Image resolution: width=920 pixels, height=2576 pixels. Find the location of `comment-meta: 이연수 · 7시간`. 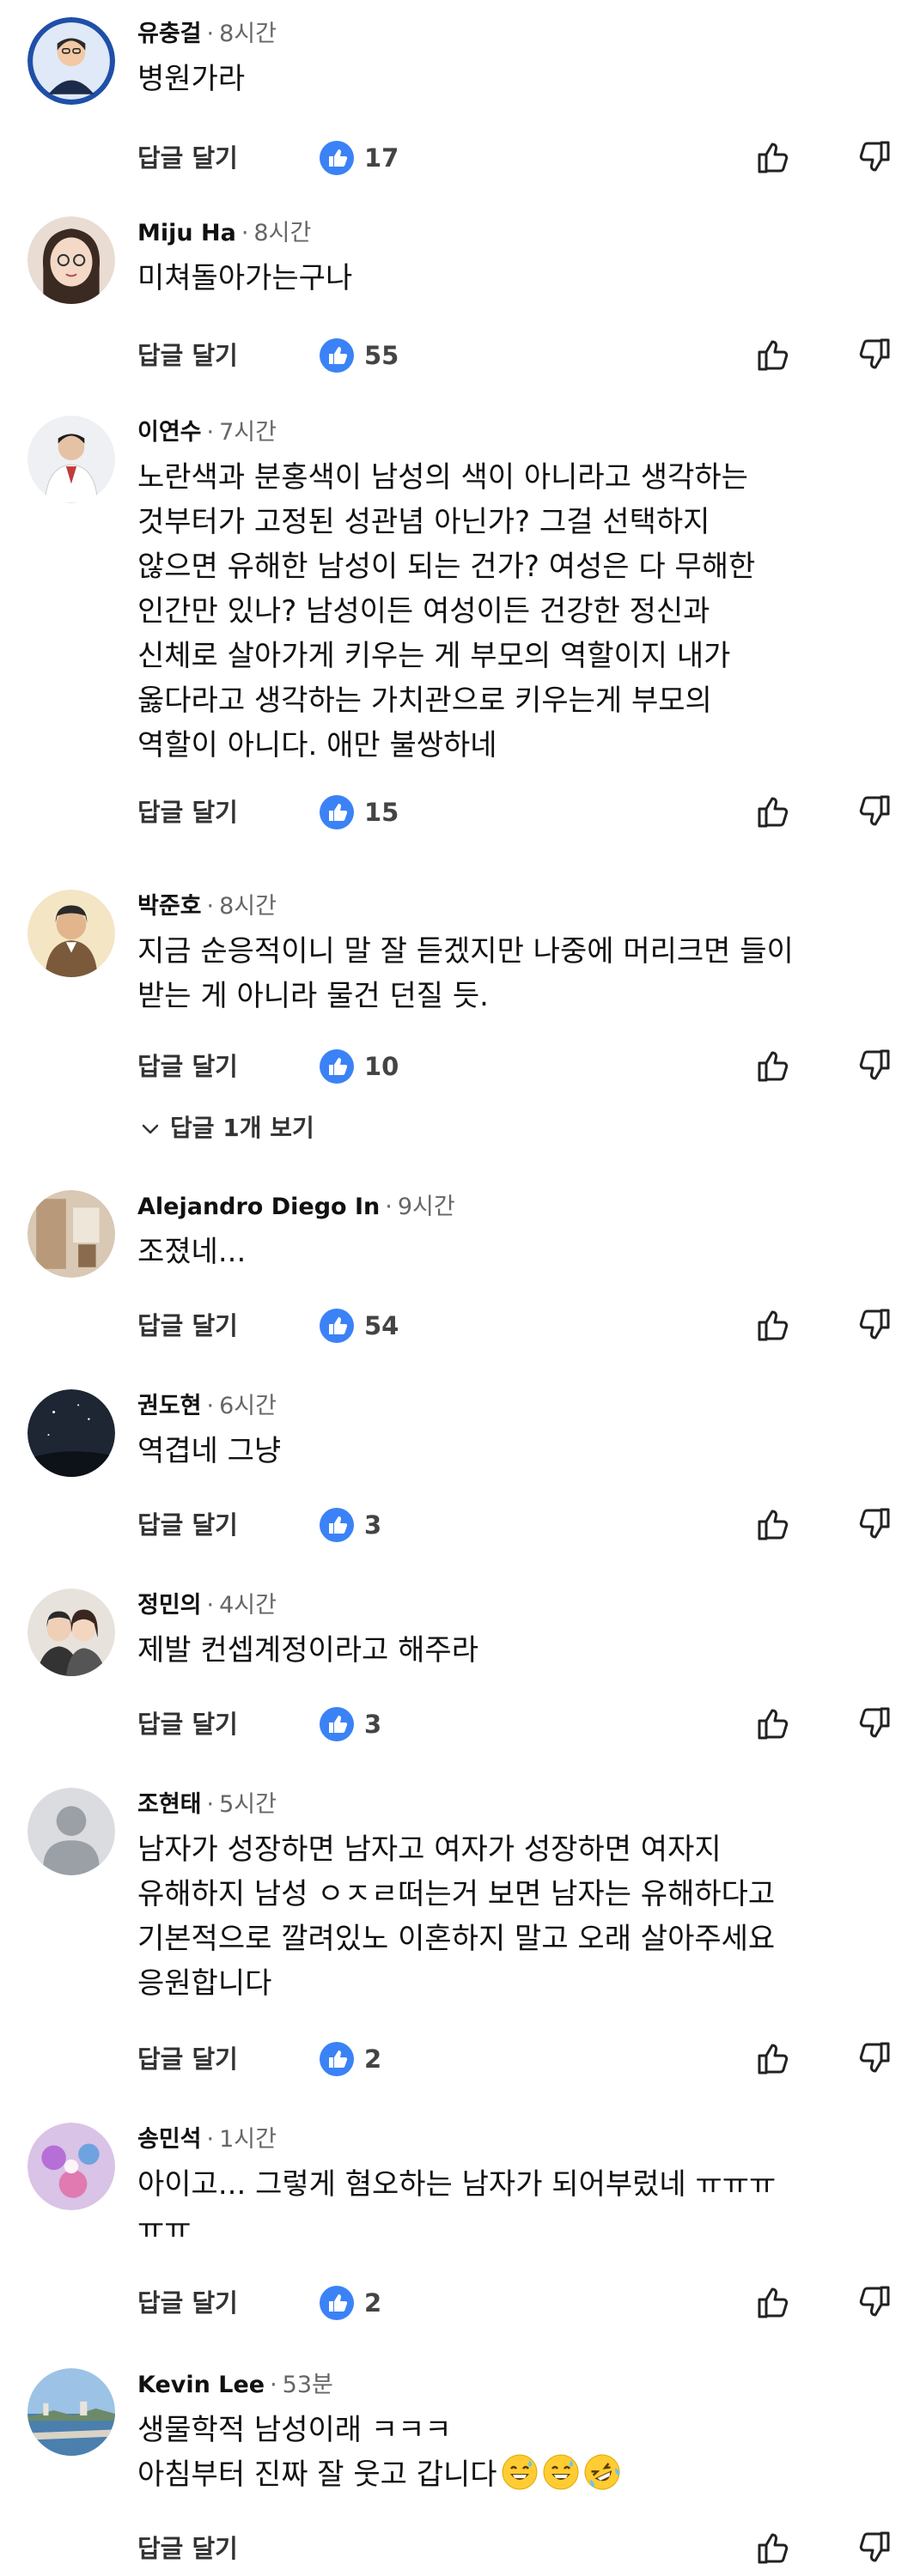

comment-meta: 이연수 · 7시간 is located at coordinates (207, 433).